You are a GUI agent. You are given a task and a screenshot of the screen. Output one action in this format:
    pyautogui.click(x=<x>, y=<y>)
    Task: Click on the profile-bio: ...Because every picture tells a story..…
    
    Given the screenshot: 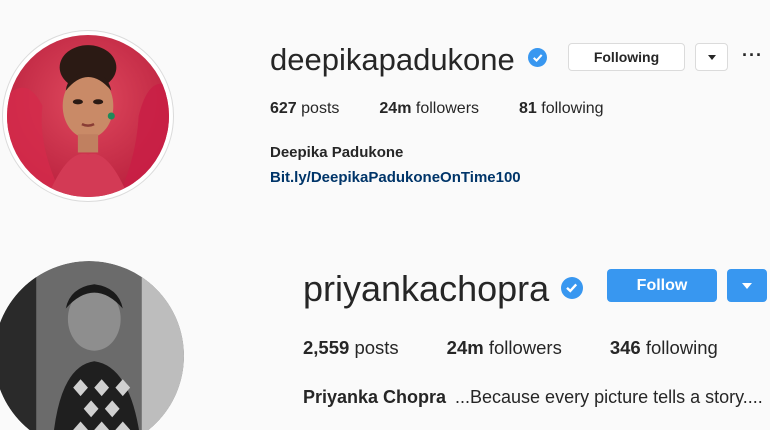 What is the action you would take?
    pyautogui.click(x=609, y=397)
    